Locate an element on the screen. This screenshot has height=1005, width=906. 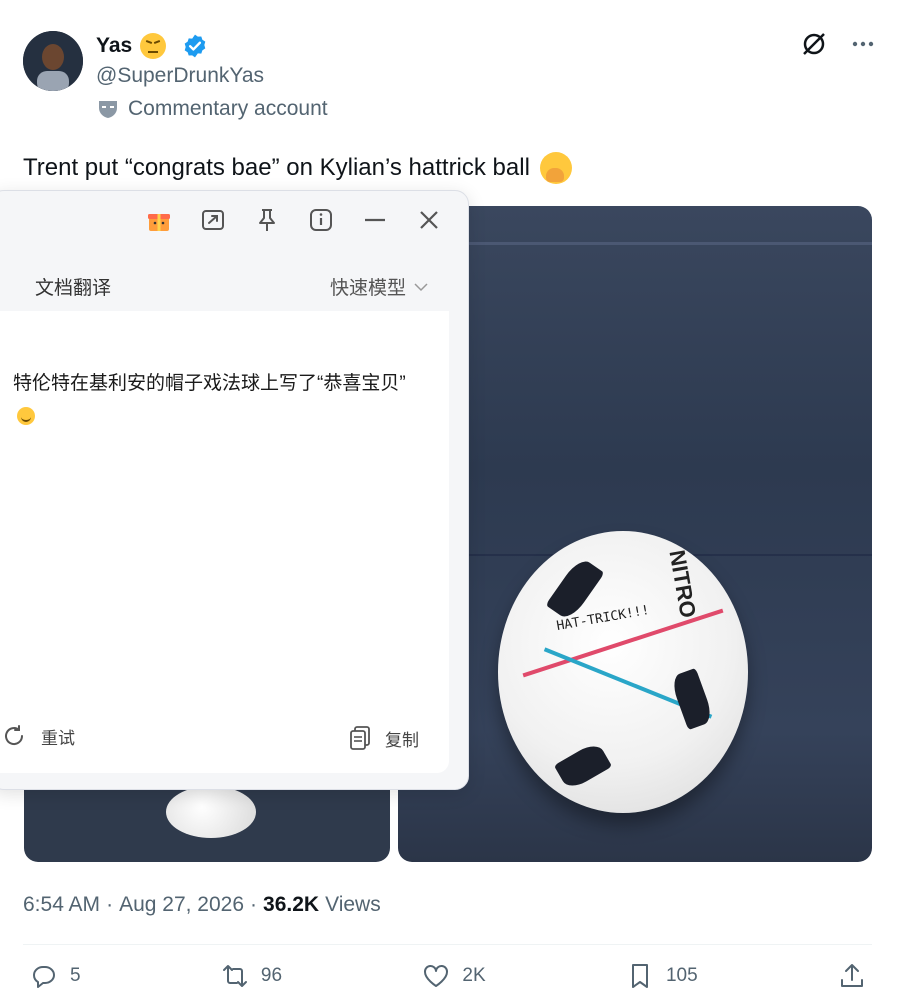
verified-badge-icon is located at coordinates (195, 46).